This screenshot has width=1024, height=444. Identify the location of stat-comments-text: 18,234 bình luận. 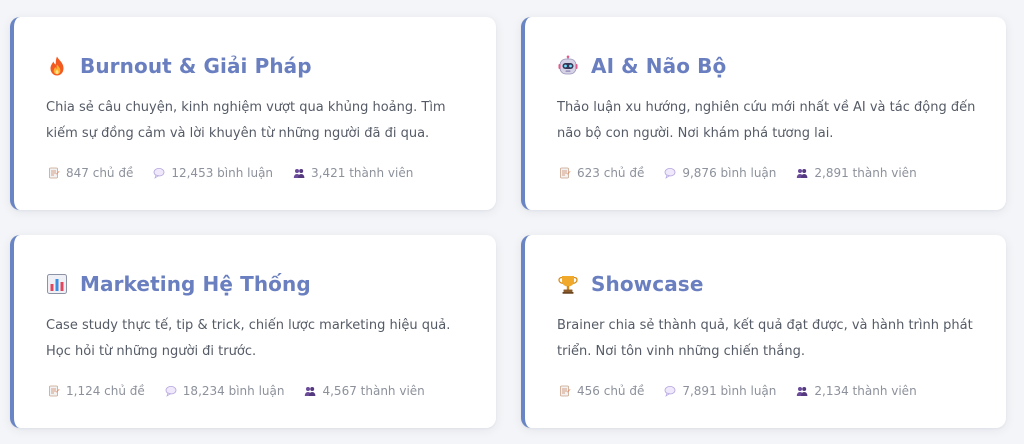
(233, 391).